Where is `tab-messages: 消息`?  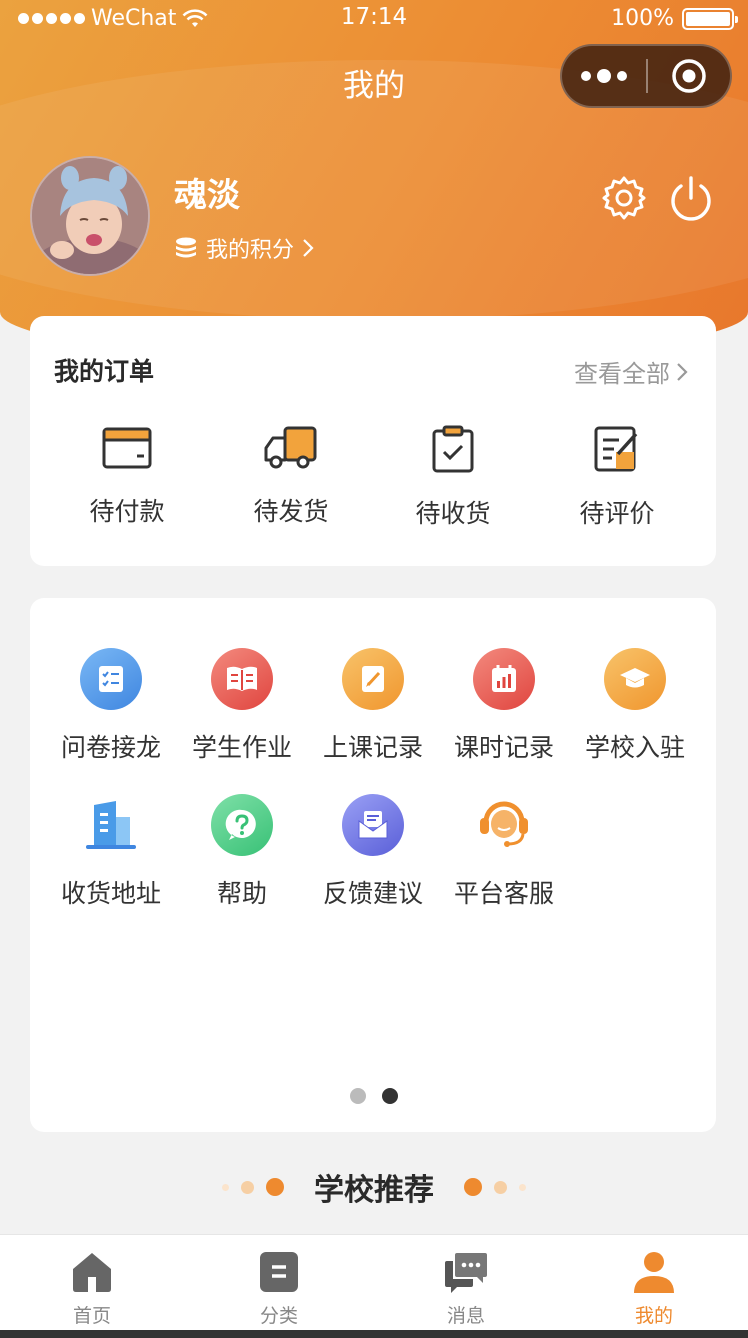 tab-messages: 消息 is located at coordinates (466, 1288).